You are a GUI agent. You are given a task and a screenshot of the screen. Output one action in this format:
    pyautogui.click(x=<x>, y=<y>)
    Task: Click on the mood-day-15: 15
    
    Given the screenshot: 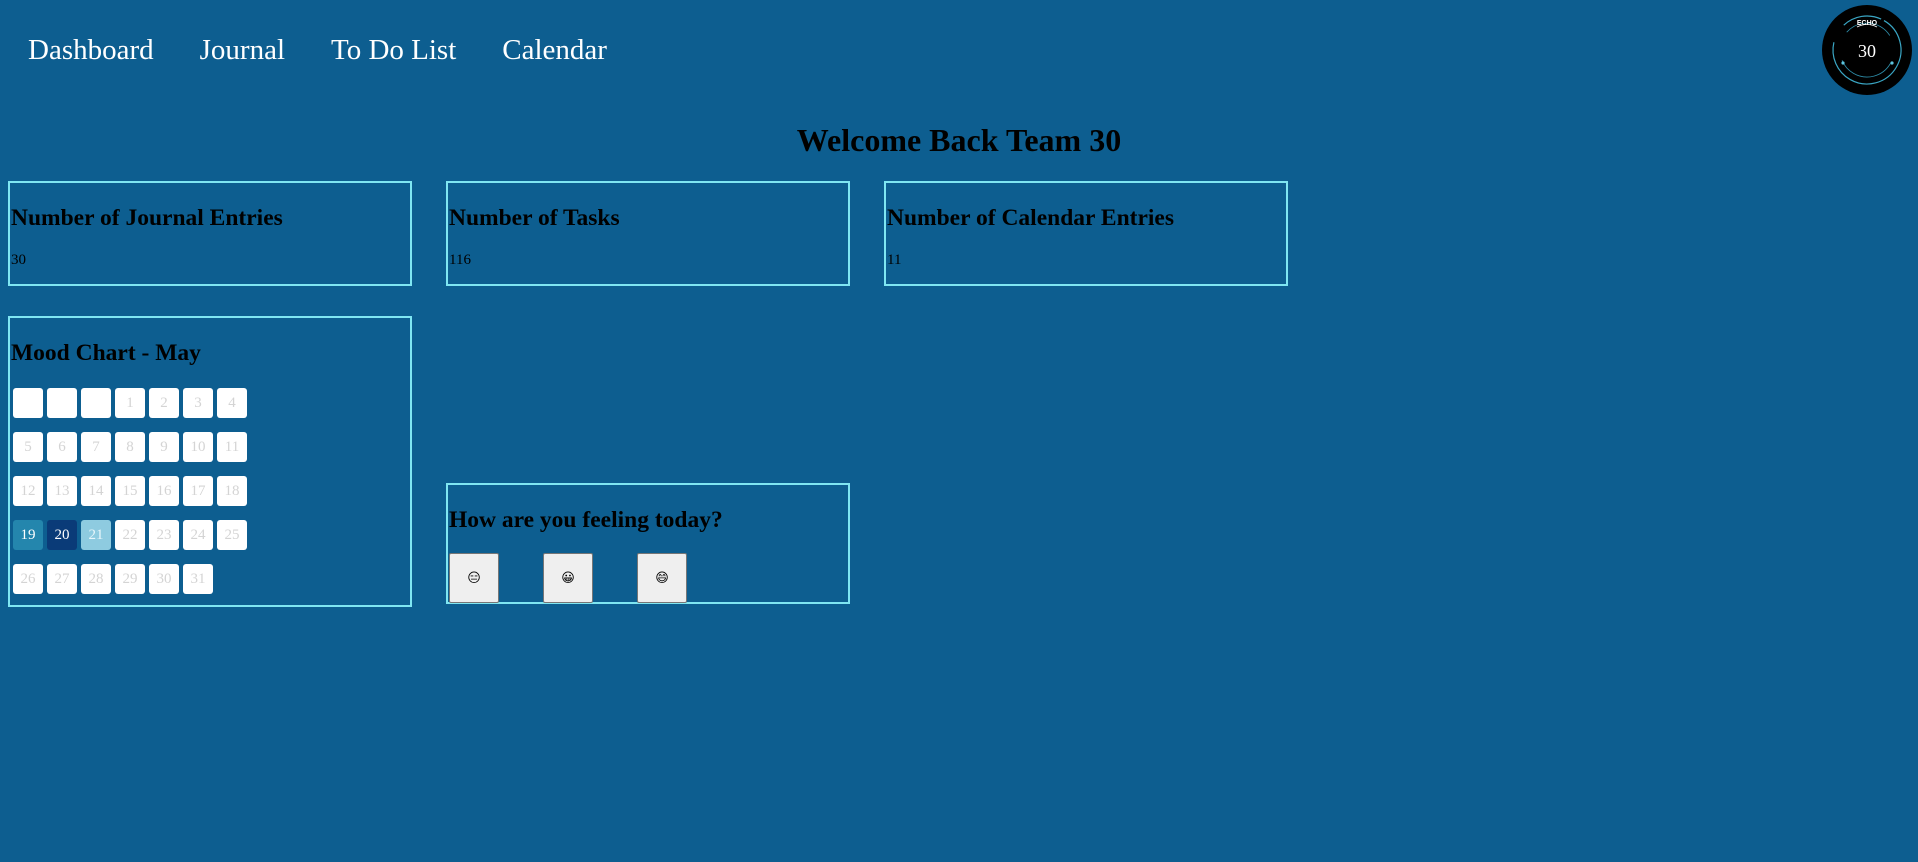 What is the action you would take?
    pyautogui.click(x=130, y=491)
    